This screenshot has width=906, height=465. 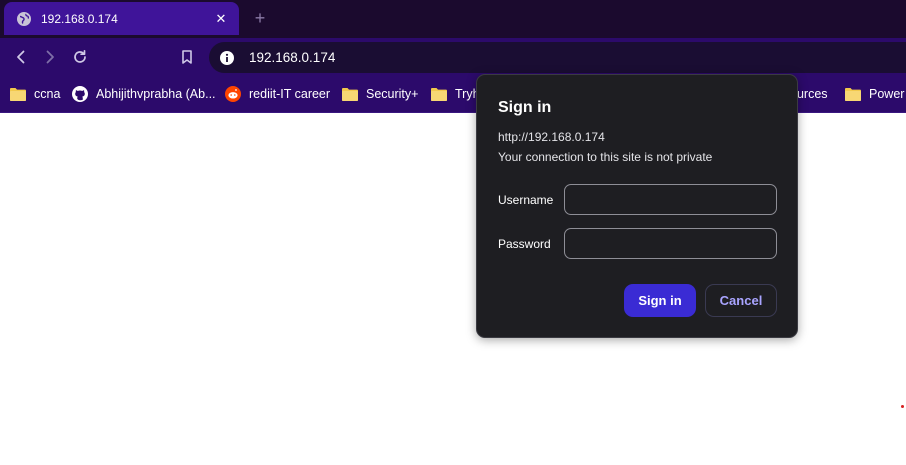 I want to click on reddit-icon, so click(x=233, y=94).